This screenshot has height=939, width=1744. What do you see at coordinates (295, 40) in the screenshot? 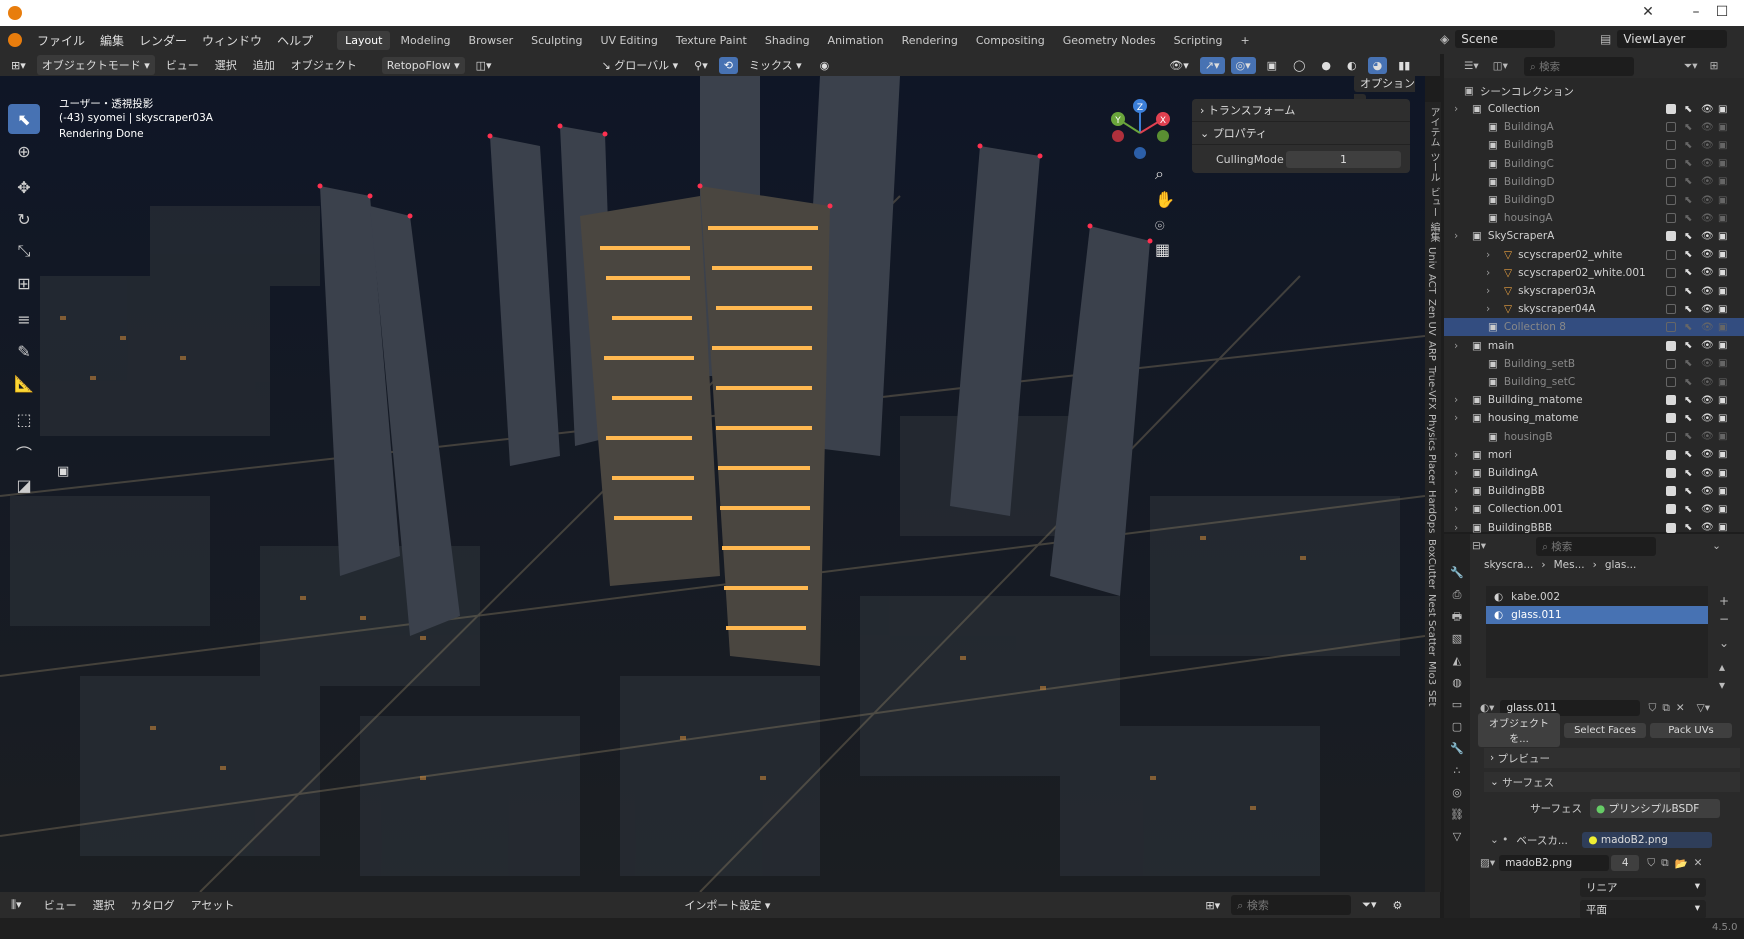
I see `menu-help: ヘルプ` at bounding box center [295, 40].